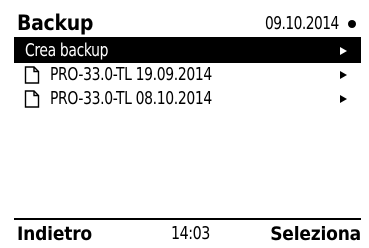 Image resolution: width=369 pixels, height=248 pixels. What do you see at coordinates (131, 74) in the screenshot?
I see `menu-item-label: PRO-33.0-TL 19.09.2014` at bounding box center [131, 74].